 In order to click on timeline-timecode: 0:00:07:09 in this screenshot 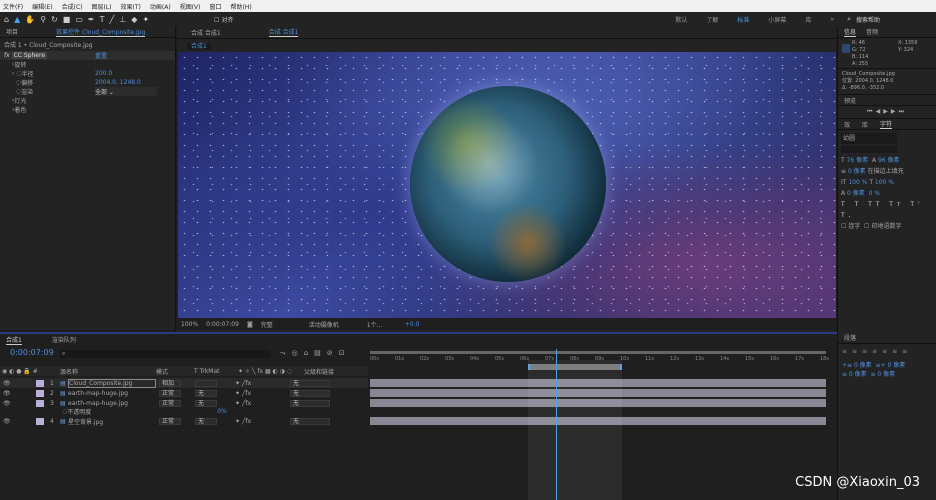, I will do `click(32, 352)`.